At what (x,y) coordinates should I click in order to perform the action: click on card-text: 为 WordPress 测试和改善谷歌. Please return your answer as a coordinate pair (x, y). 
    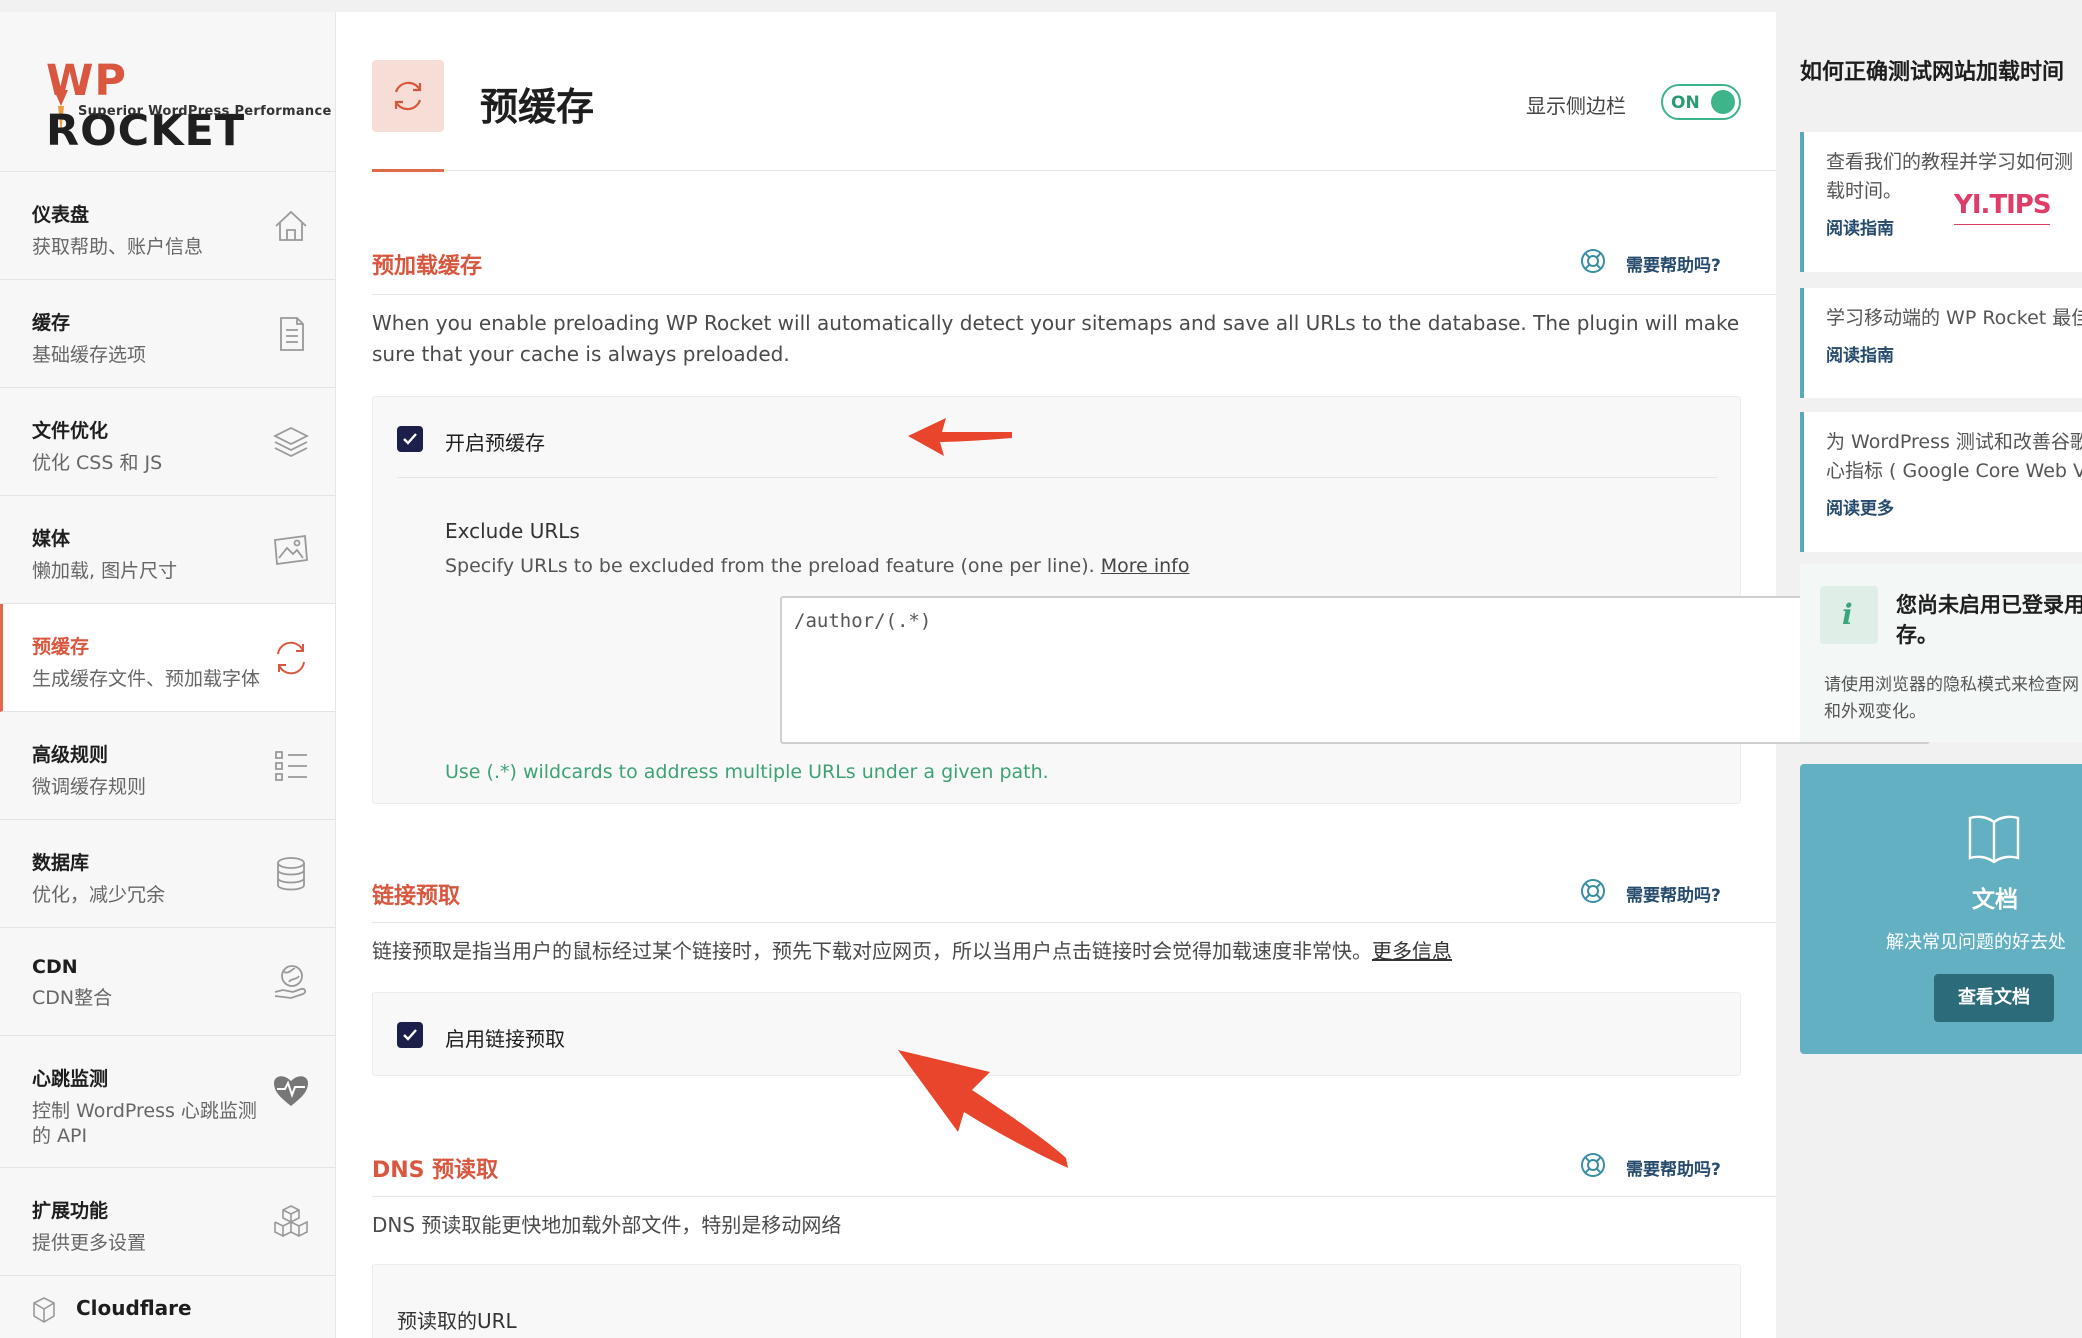
    Looking at the image, I should click on (1954, 442).